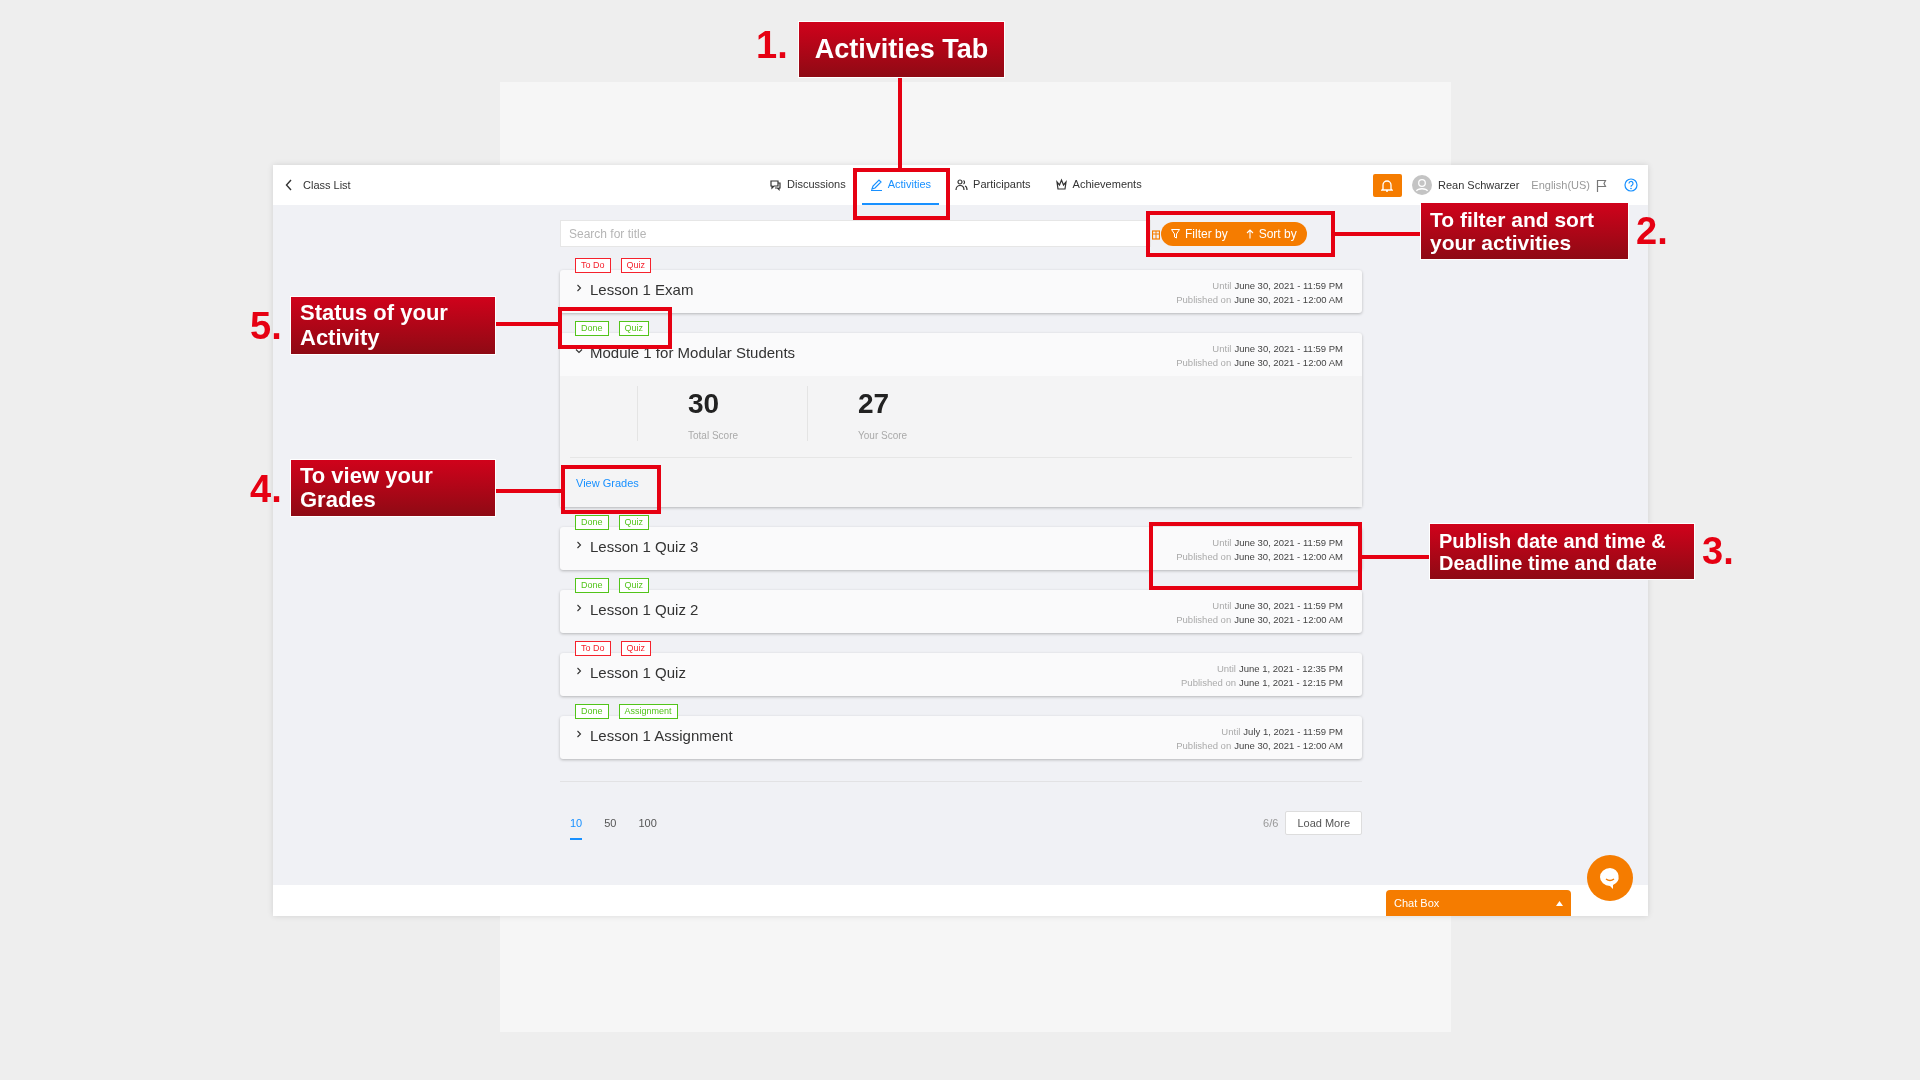 The width and height of the screenshot is (1920, 1080). What do you see at coordinates (318, 185) in the screenshot?
I see `back-link: Class List` at bounding box center [318, 185].